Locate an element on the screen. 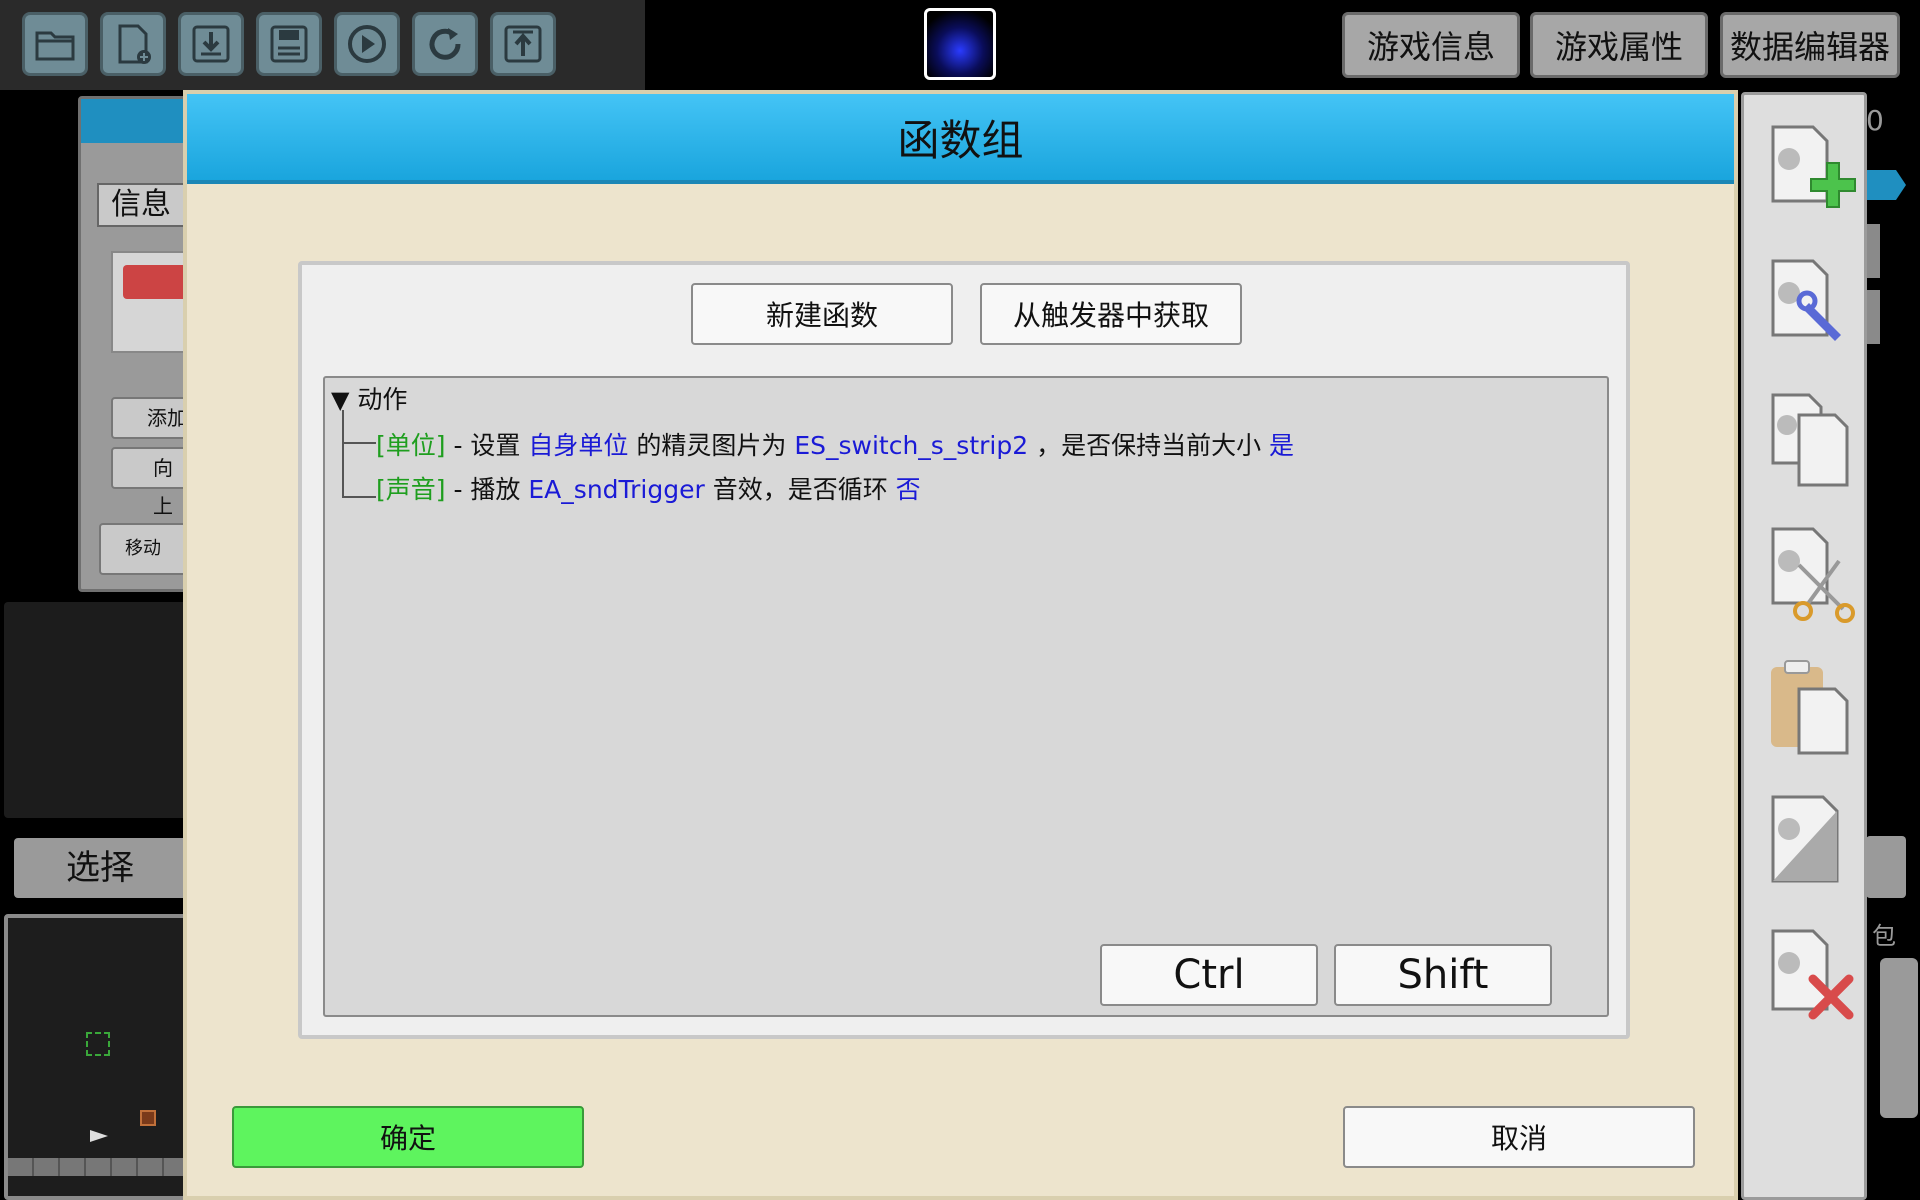  action-category: [声音] is located at coordinates (411, 489).